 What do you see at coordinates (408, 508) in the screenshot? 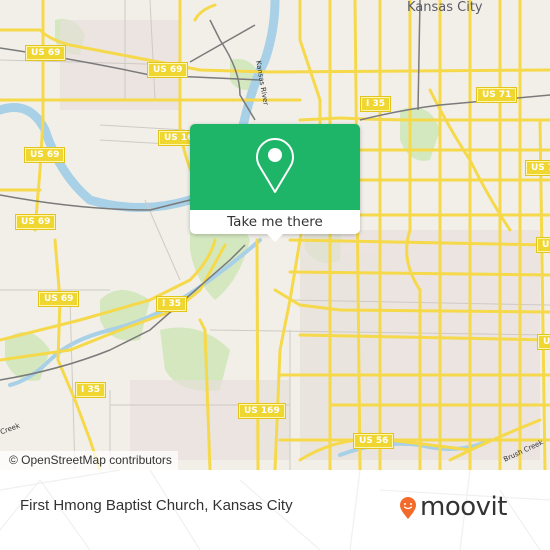
I see `moovit-pin-icon` at bounding box center [408, 508].